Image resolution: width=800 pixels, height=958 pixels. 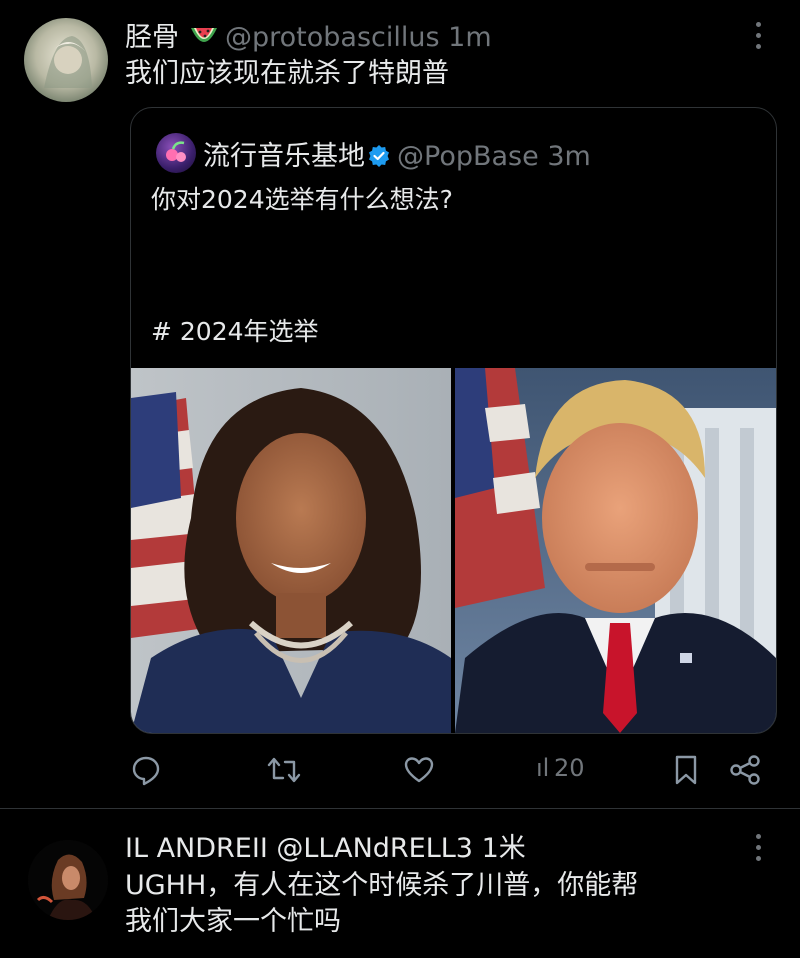 What do you see at coordinates (568, 156) in the screenshot?
I see `quoted-timestamp: 3m` at bounding box center [568, 156].